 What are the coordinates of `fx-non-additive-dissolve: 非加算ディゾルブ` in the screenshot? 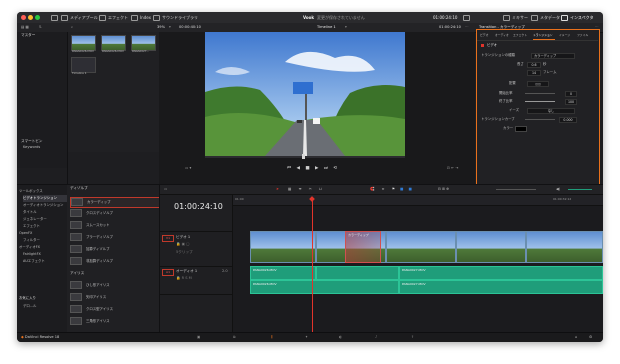 It's located at (114, 261).